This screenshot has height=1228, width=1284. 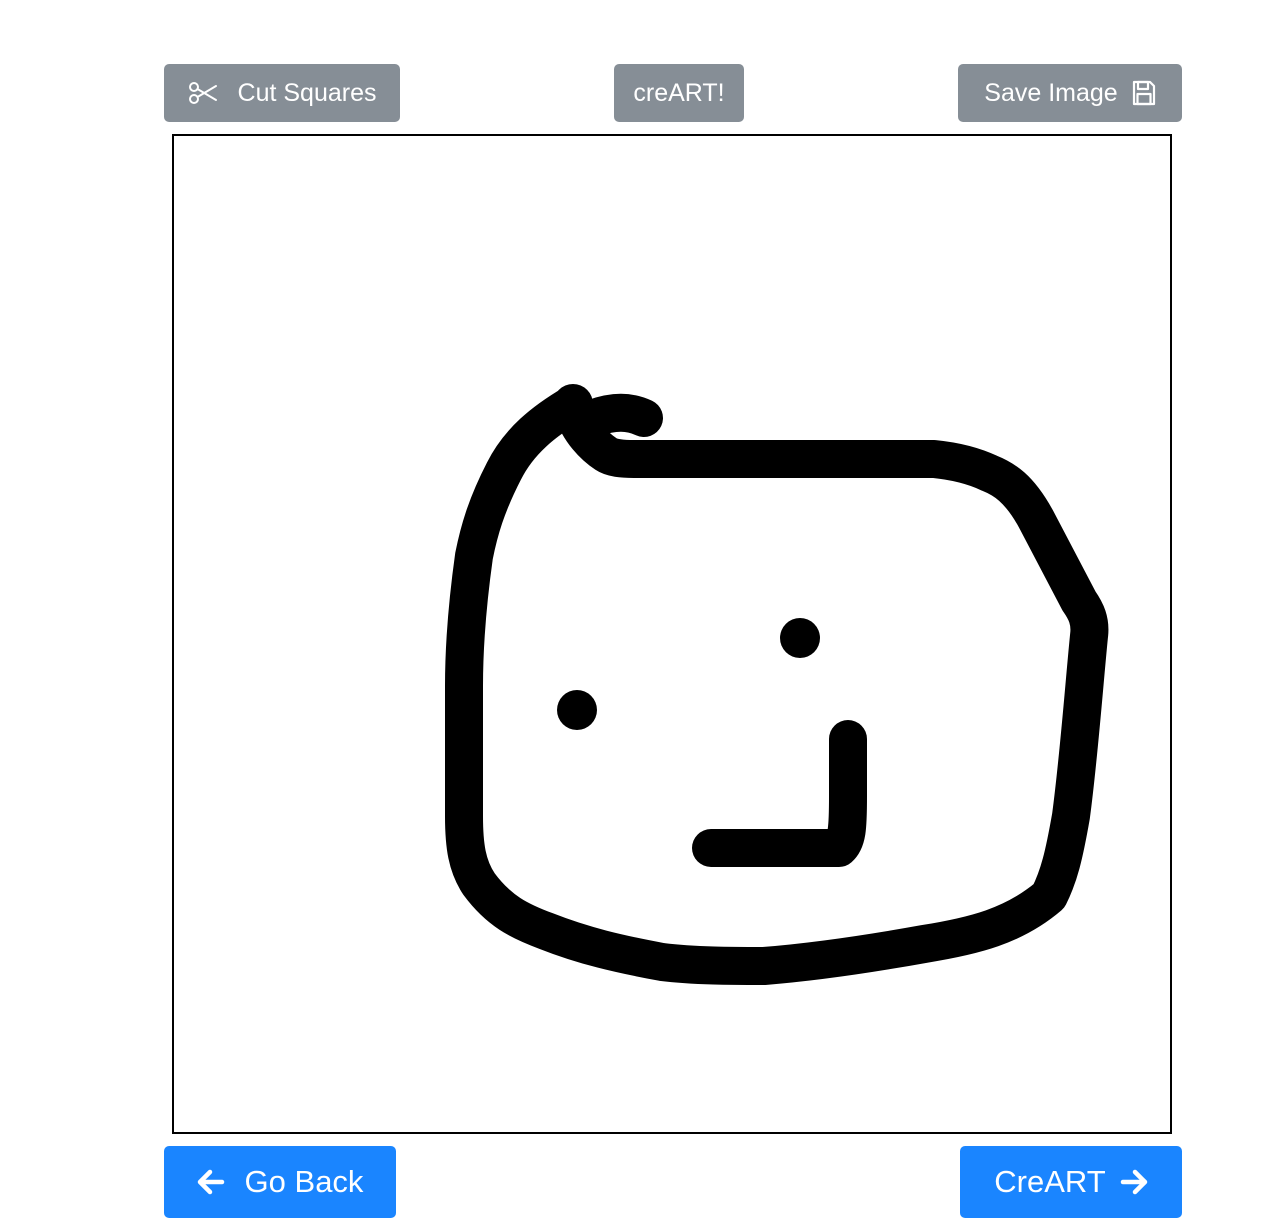 I want to click on creart-generate-label: creART!, so click(x=679, y=92).